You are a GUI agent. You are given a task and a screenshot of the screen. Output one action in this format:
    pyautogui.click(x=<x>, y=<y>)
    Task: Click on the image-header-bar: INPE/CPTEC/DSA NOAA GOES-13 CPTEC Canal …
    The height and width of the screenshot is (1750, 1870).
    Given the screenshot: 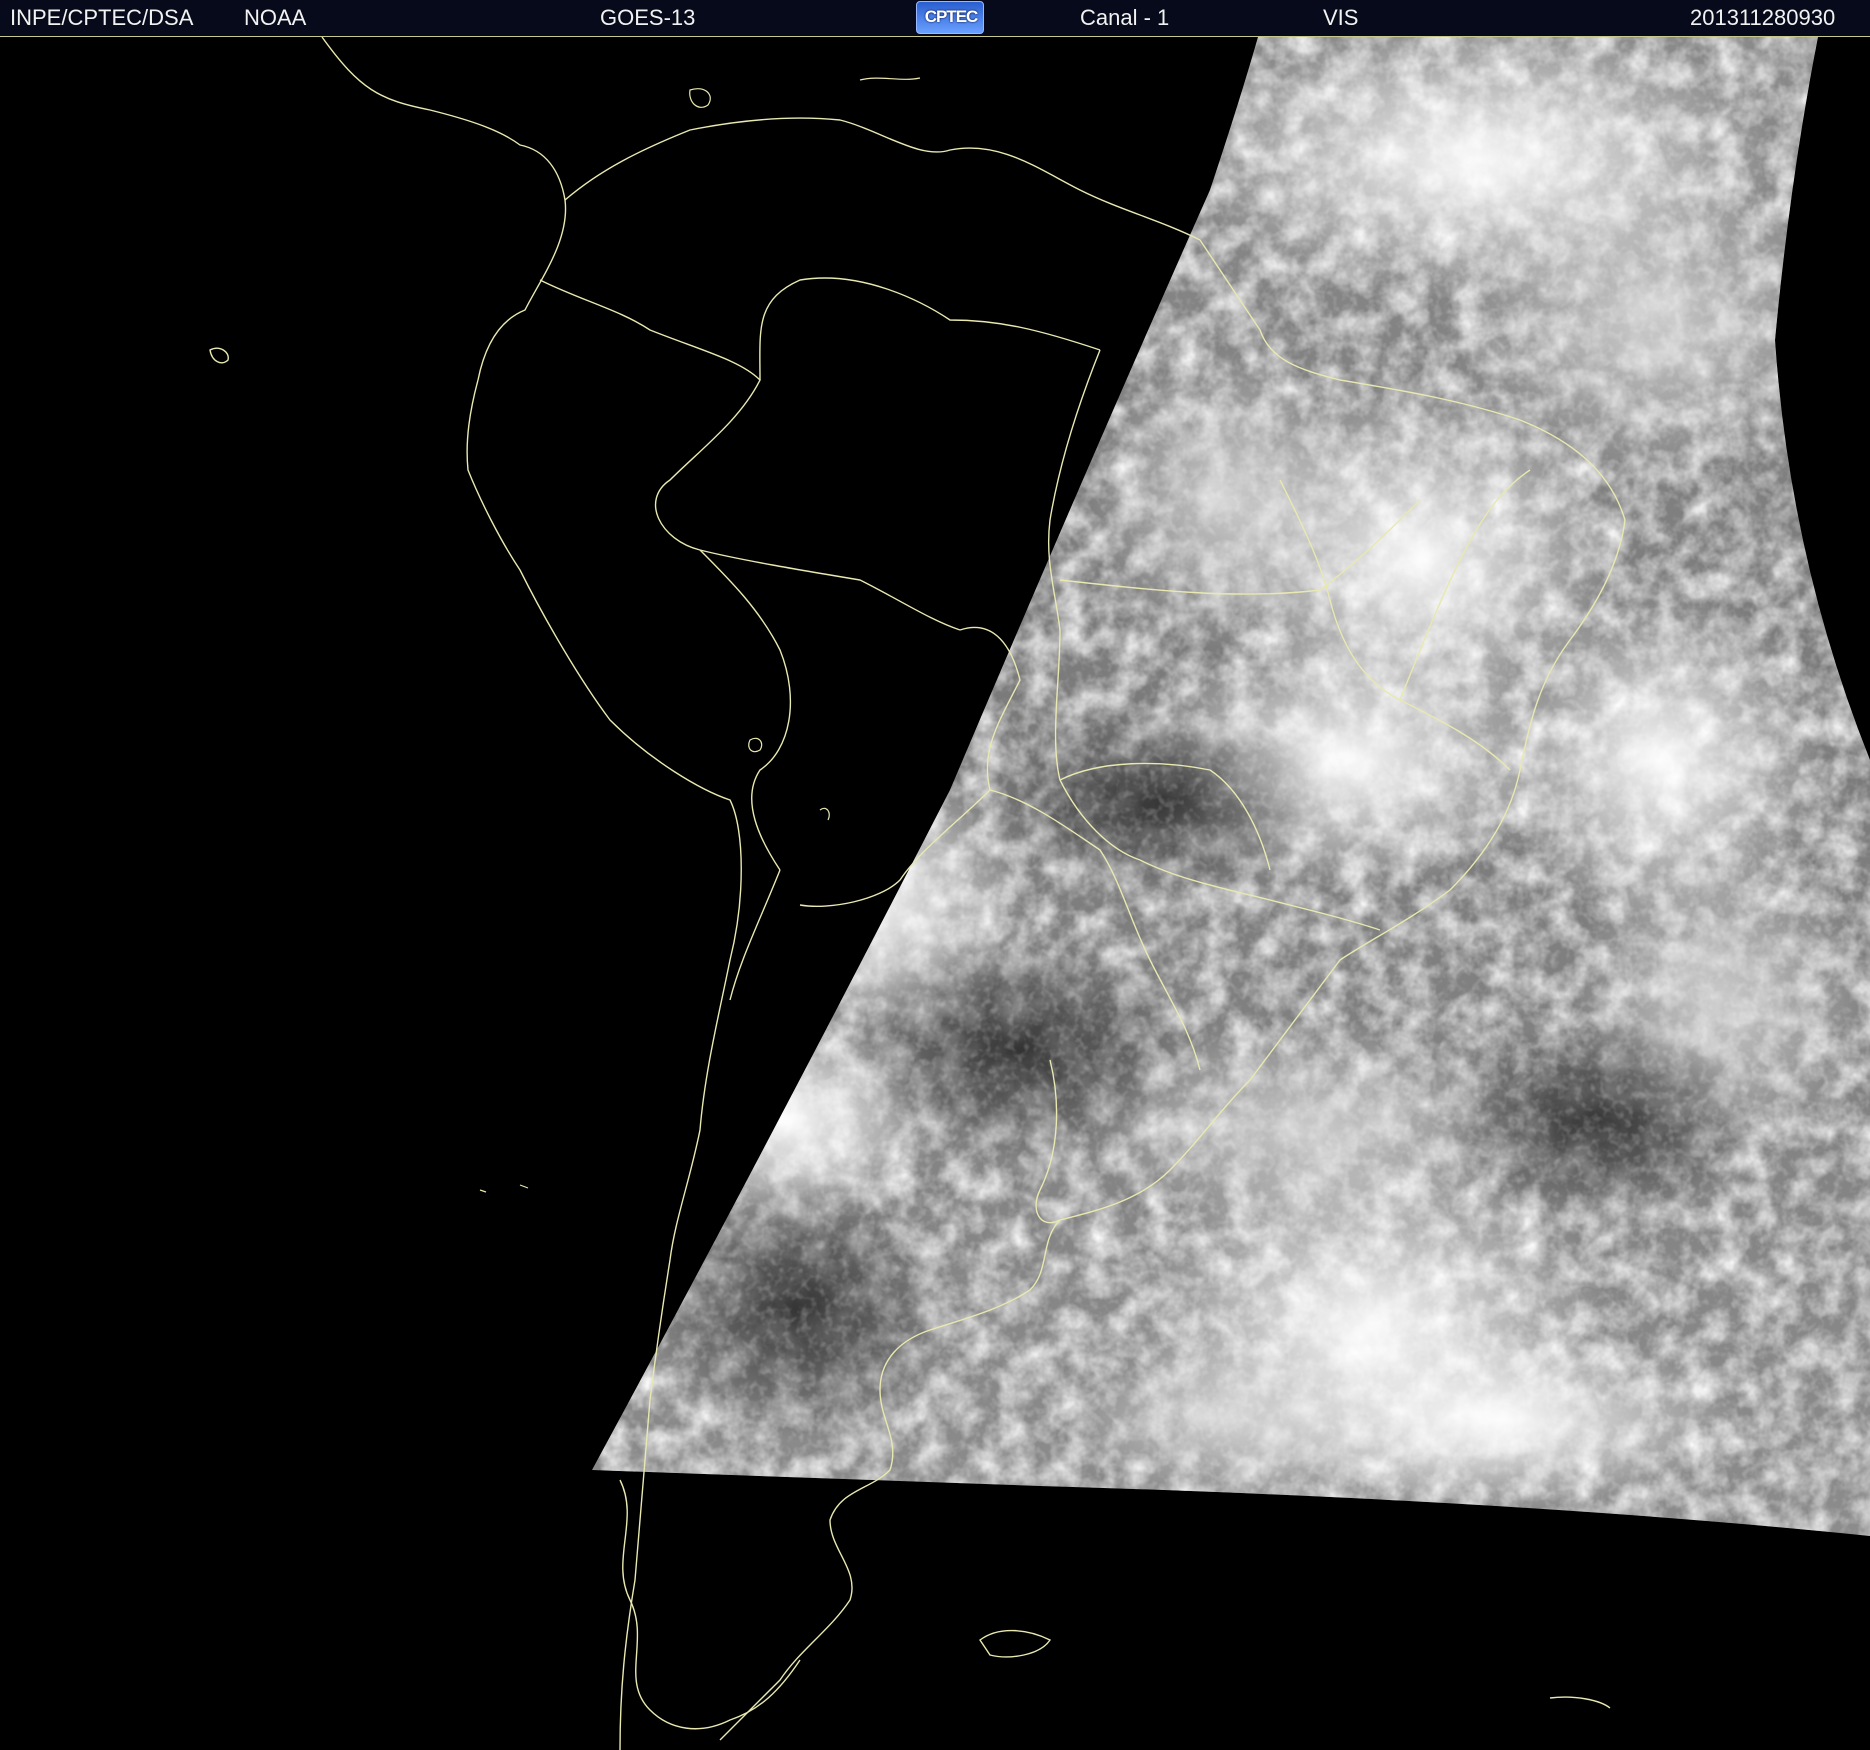 What is the action you would take?
    pyautogui.click(x=935, y=18)
    